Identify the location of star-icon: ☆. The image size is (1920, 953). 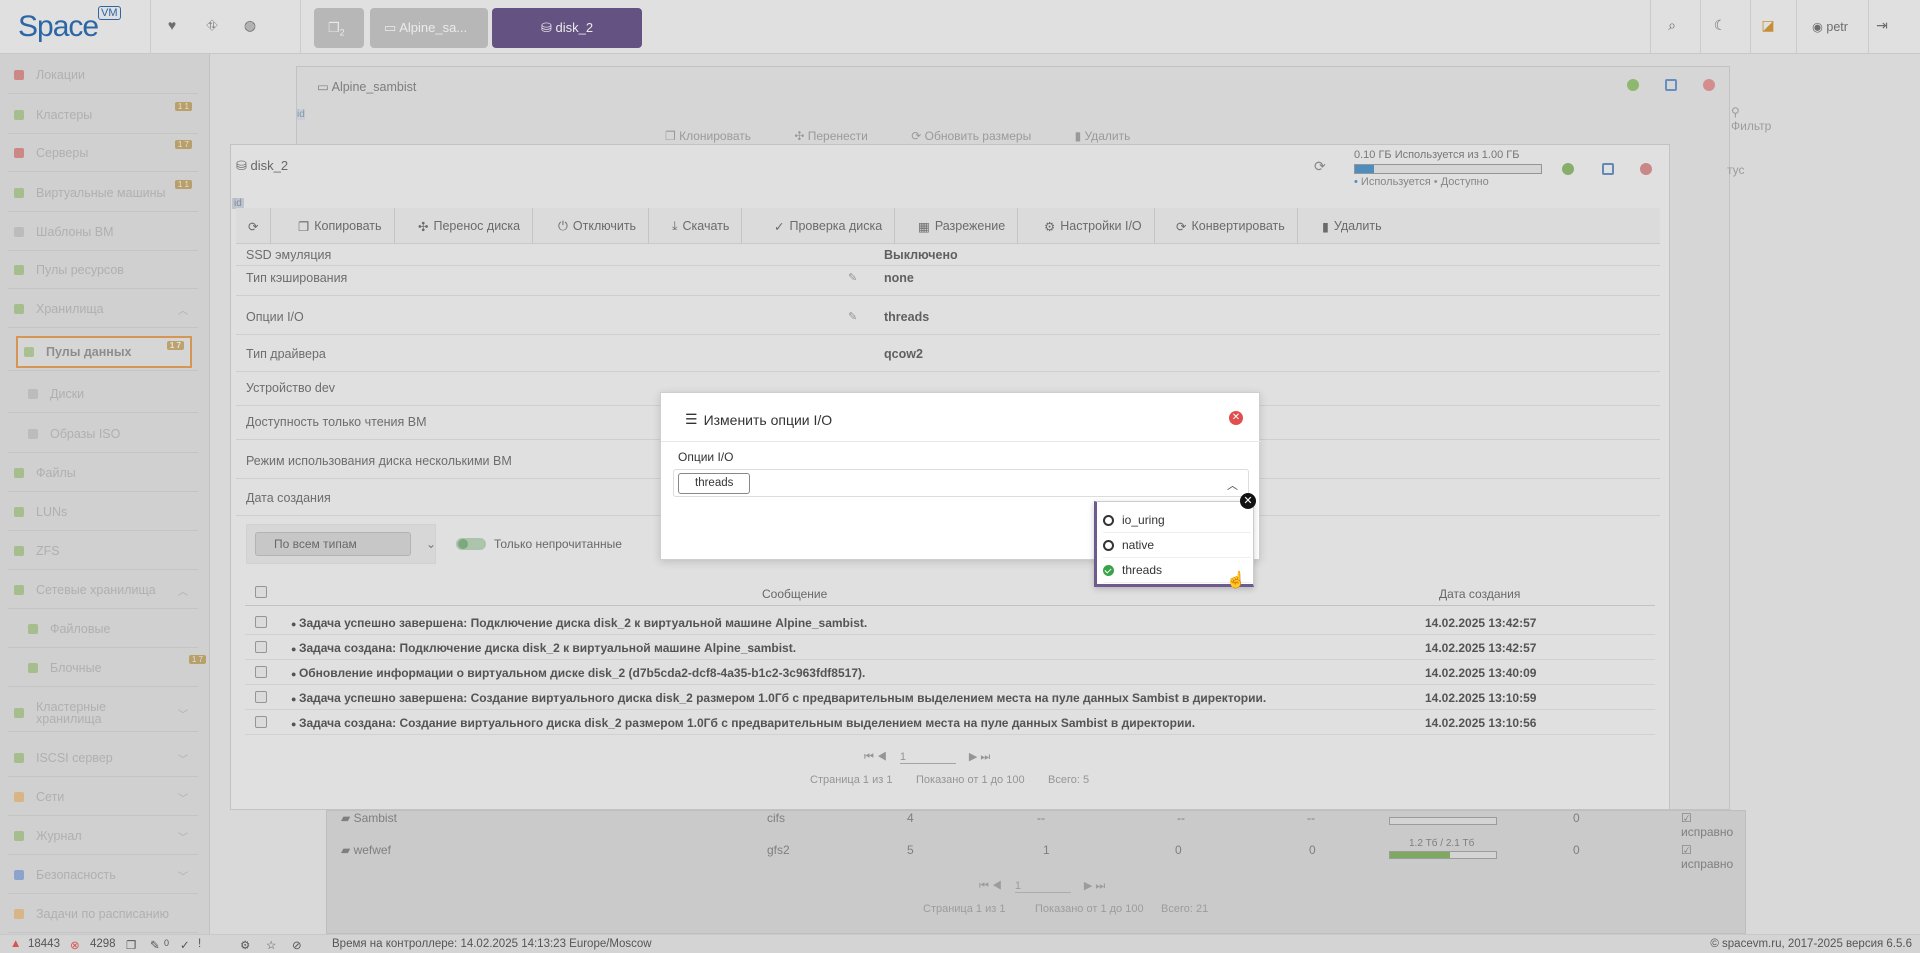
(271, 945).